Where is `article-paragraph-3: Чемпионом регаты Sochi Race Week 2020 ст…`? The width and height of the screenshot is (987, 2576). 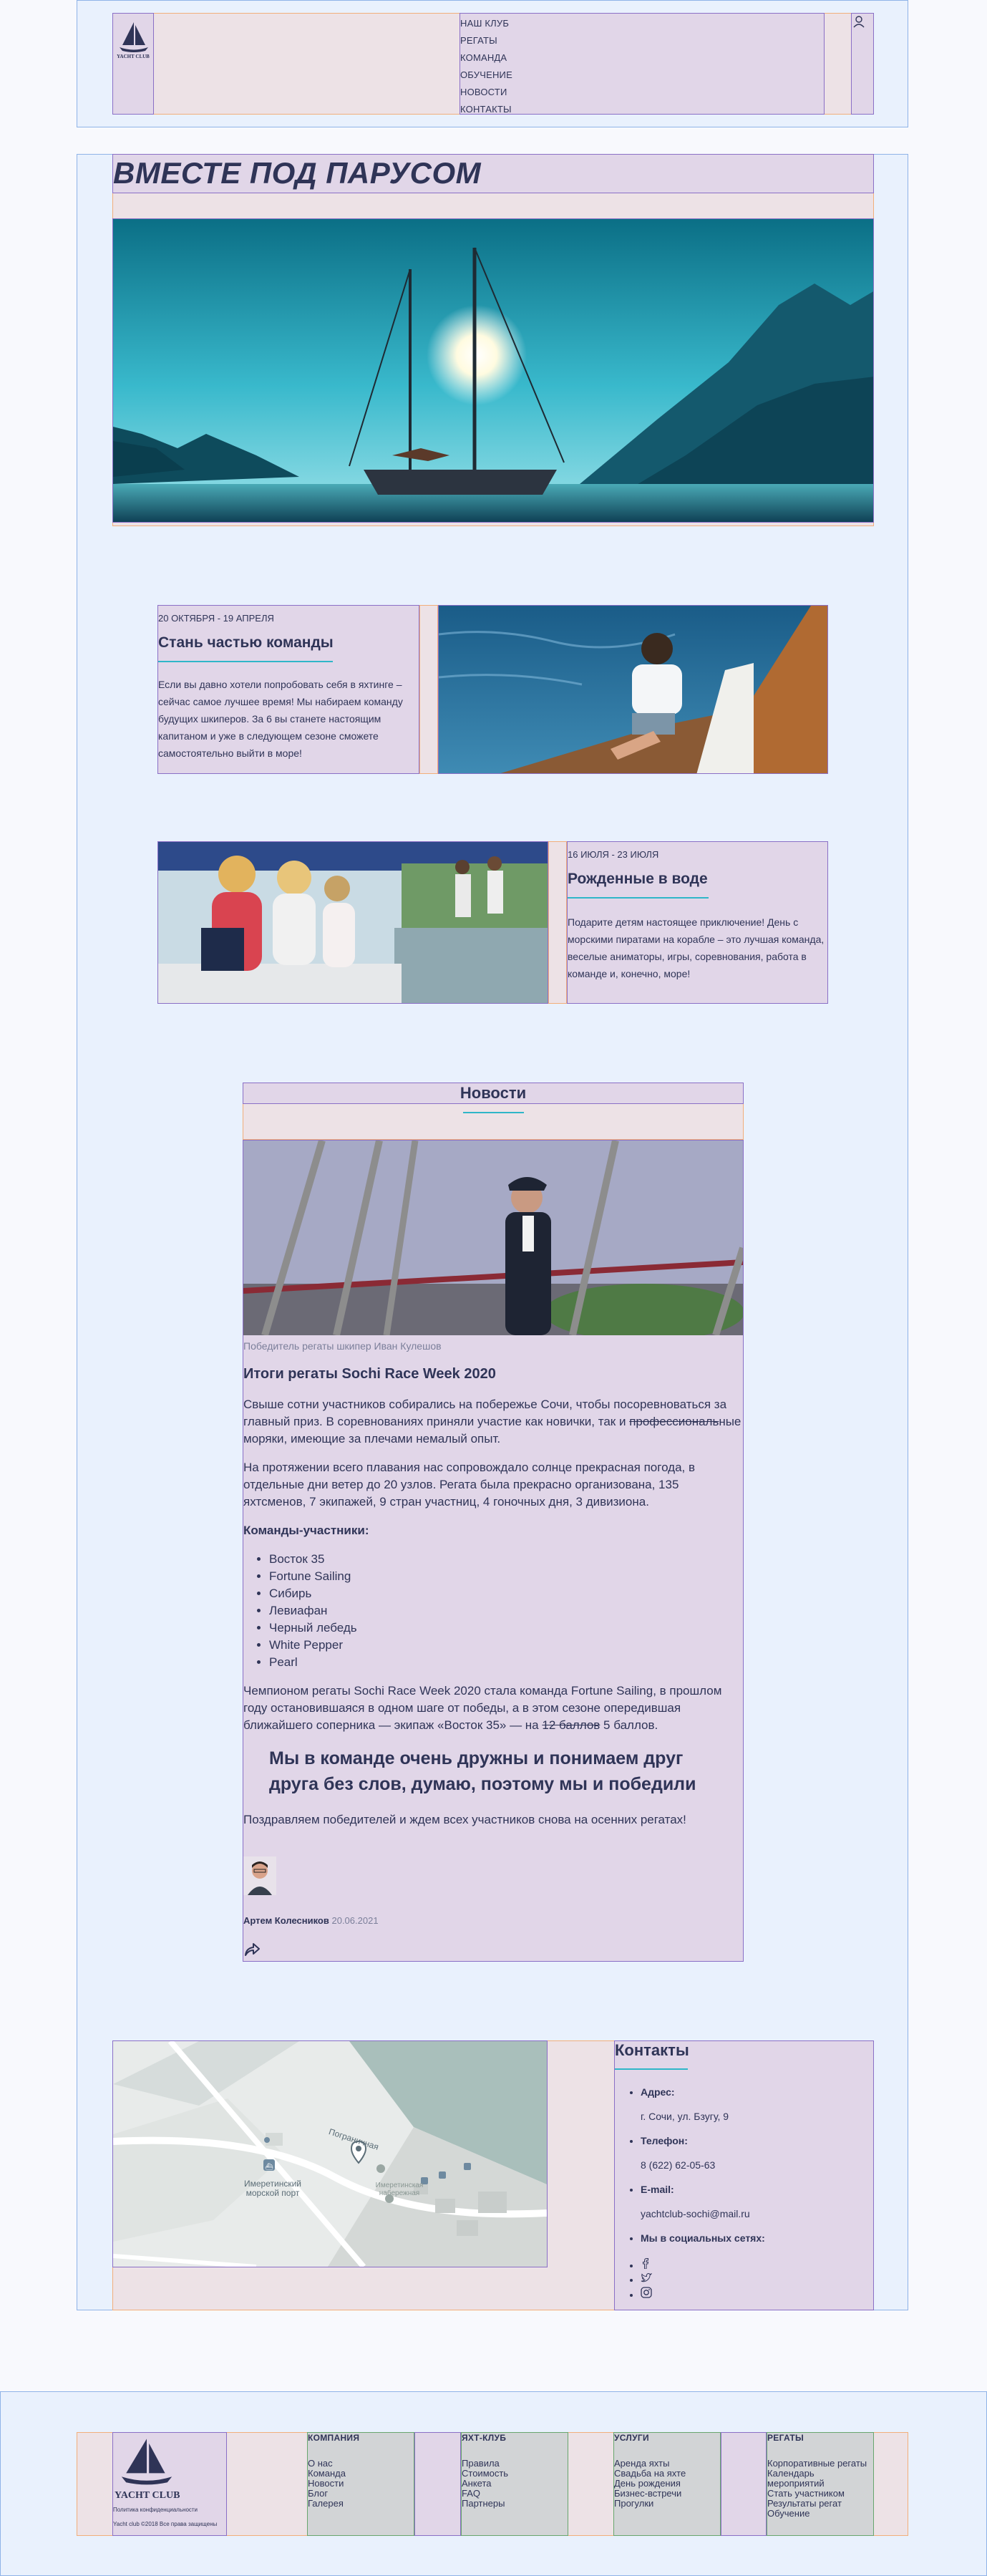 article-paragraph-3: Чемпионом регаты Sochi Race Week 2020 ст… is located at coordinates (482, 1708).